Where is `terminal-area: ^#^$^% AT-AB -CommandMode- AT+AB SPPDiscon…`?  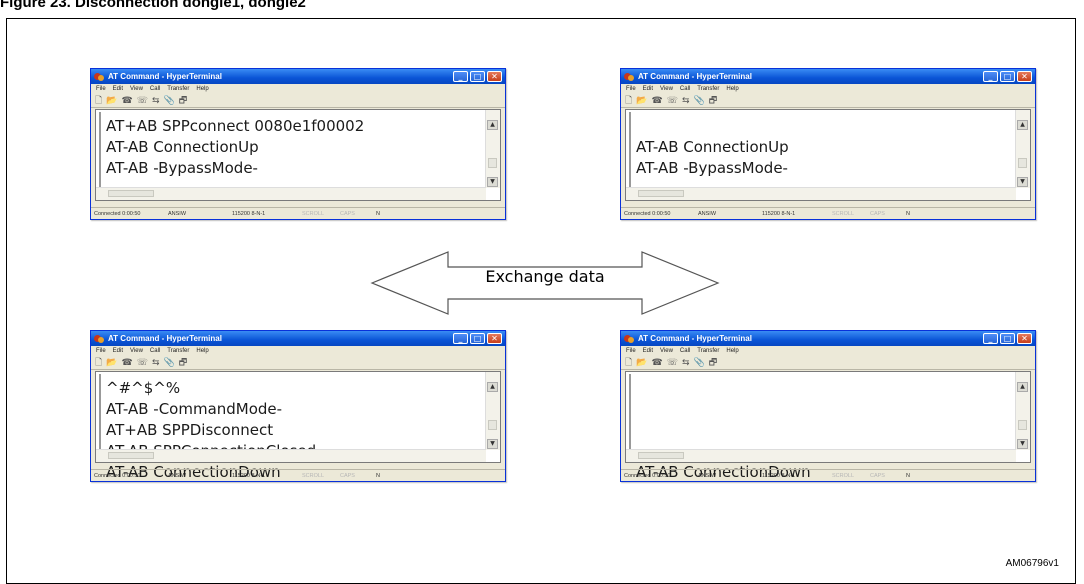
terminal-area: ^#^$^% AT-AB -CommandMode- AT+AB SPPDiscon… is located at coordinates (298, 426).